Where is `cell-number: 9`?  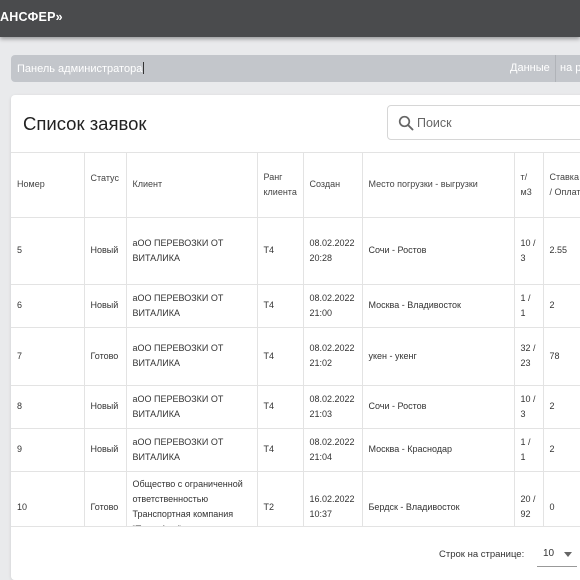 cell-number: 9 is located at coordinates (48, 450).